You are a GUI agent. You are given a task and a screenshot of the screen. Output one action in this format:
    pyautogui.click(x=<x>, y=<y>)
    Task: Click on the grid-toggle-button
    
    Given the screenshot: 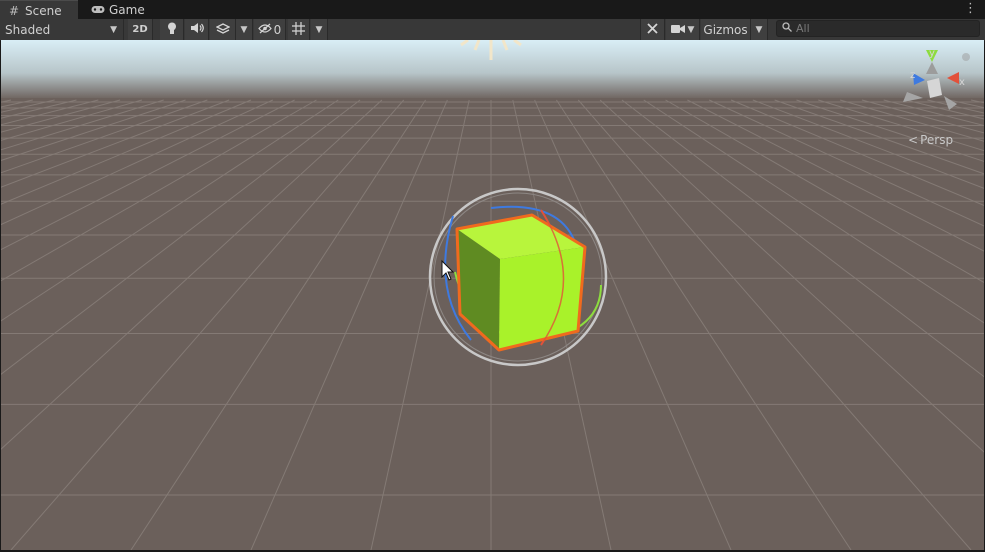 What is the action you would take?
    pyautogui.click(x=299, y=29)
    